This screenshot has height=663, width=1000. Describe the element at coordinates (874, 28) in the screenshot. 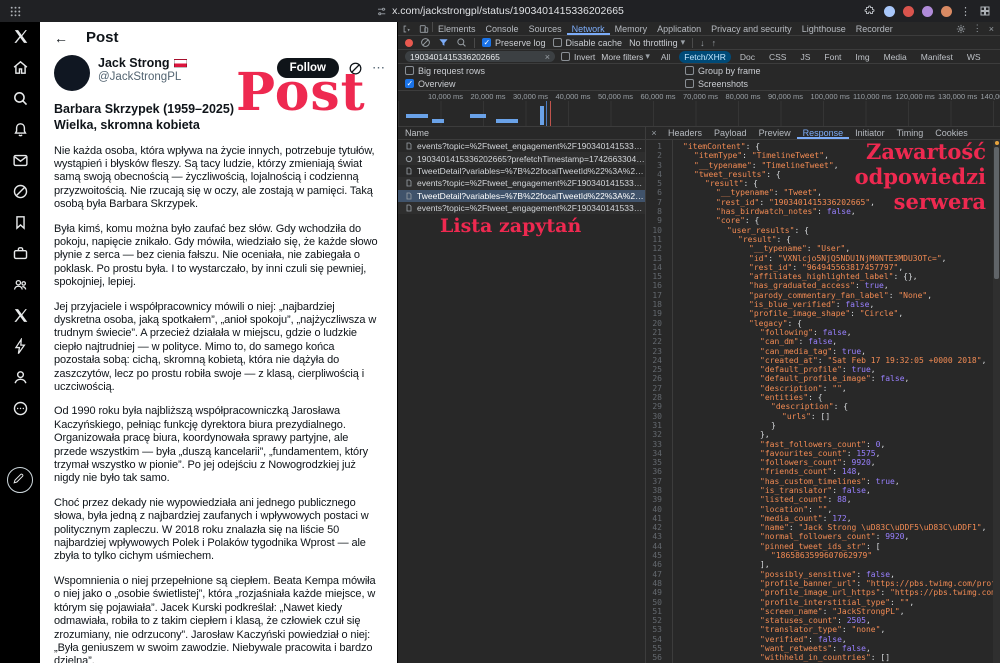

I see `devtools-tab-recorder: Recorder` at that location.